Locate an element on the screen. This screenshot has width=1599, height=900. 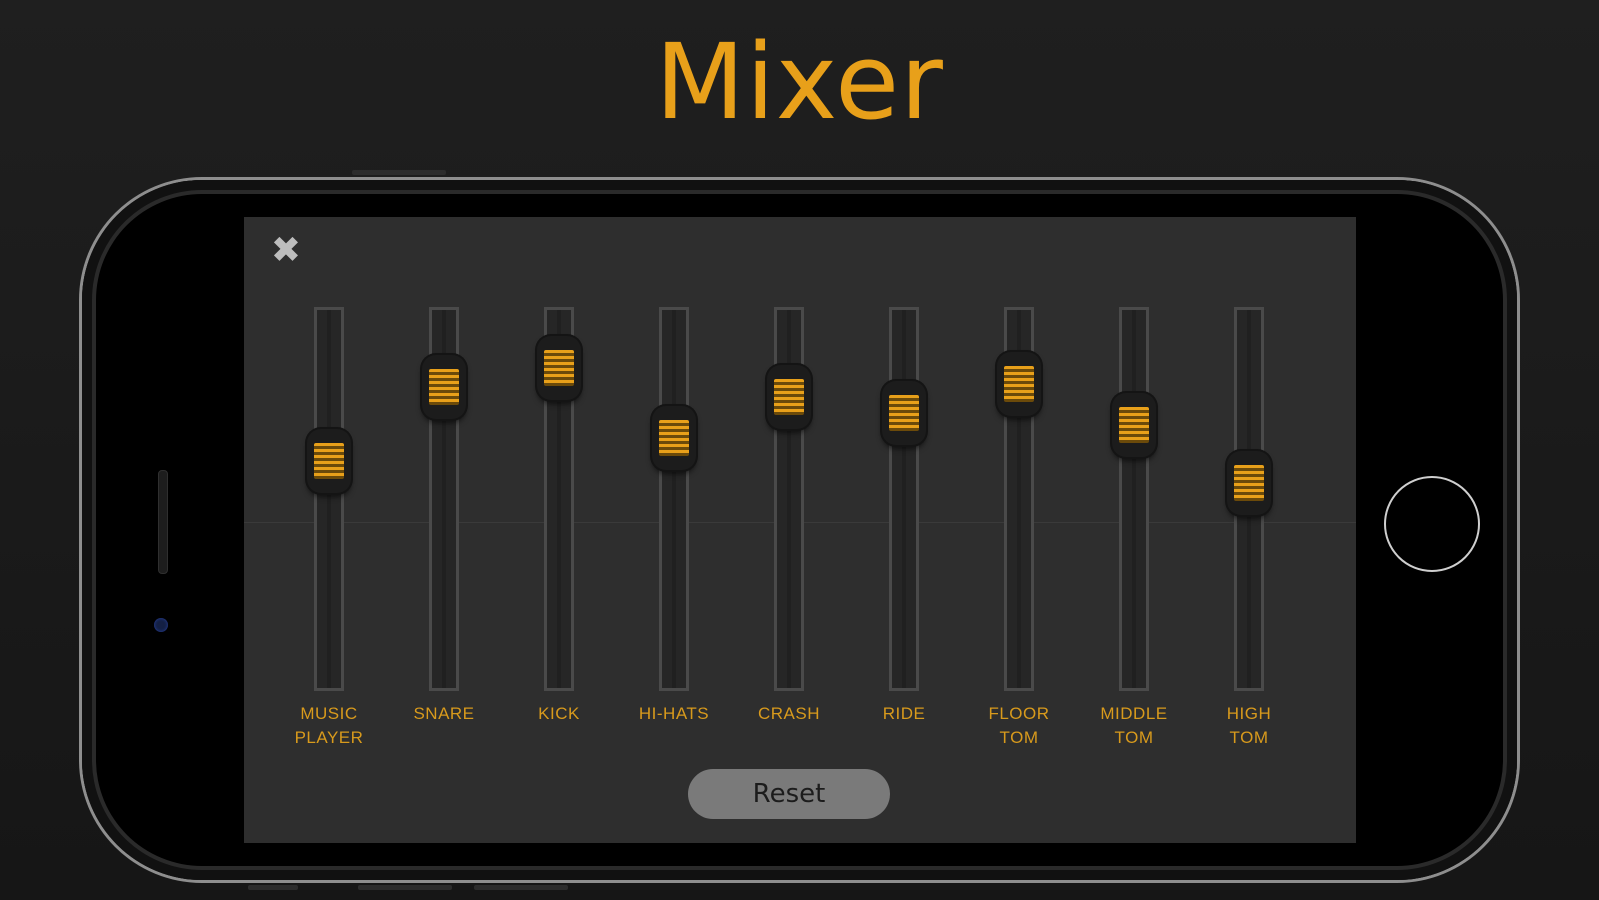
channel-strip: HI-HATS is located at coordinates (674, 532).